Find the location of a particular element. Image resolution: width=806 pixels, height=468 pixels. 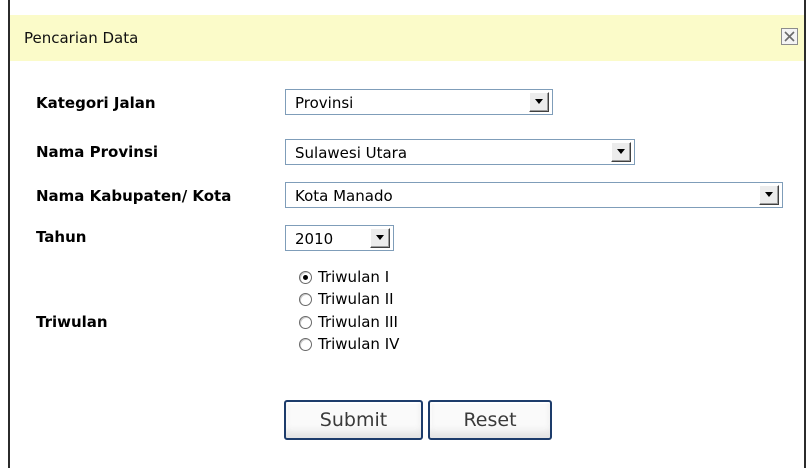

tahun-dropdown-button is located at coordinates (380, 238).